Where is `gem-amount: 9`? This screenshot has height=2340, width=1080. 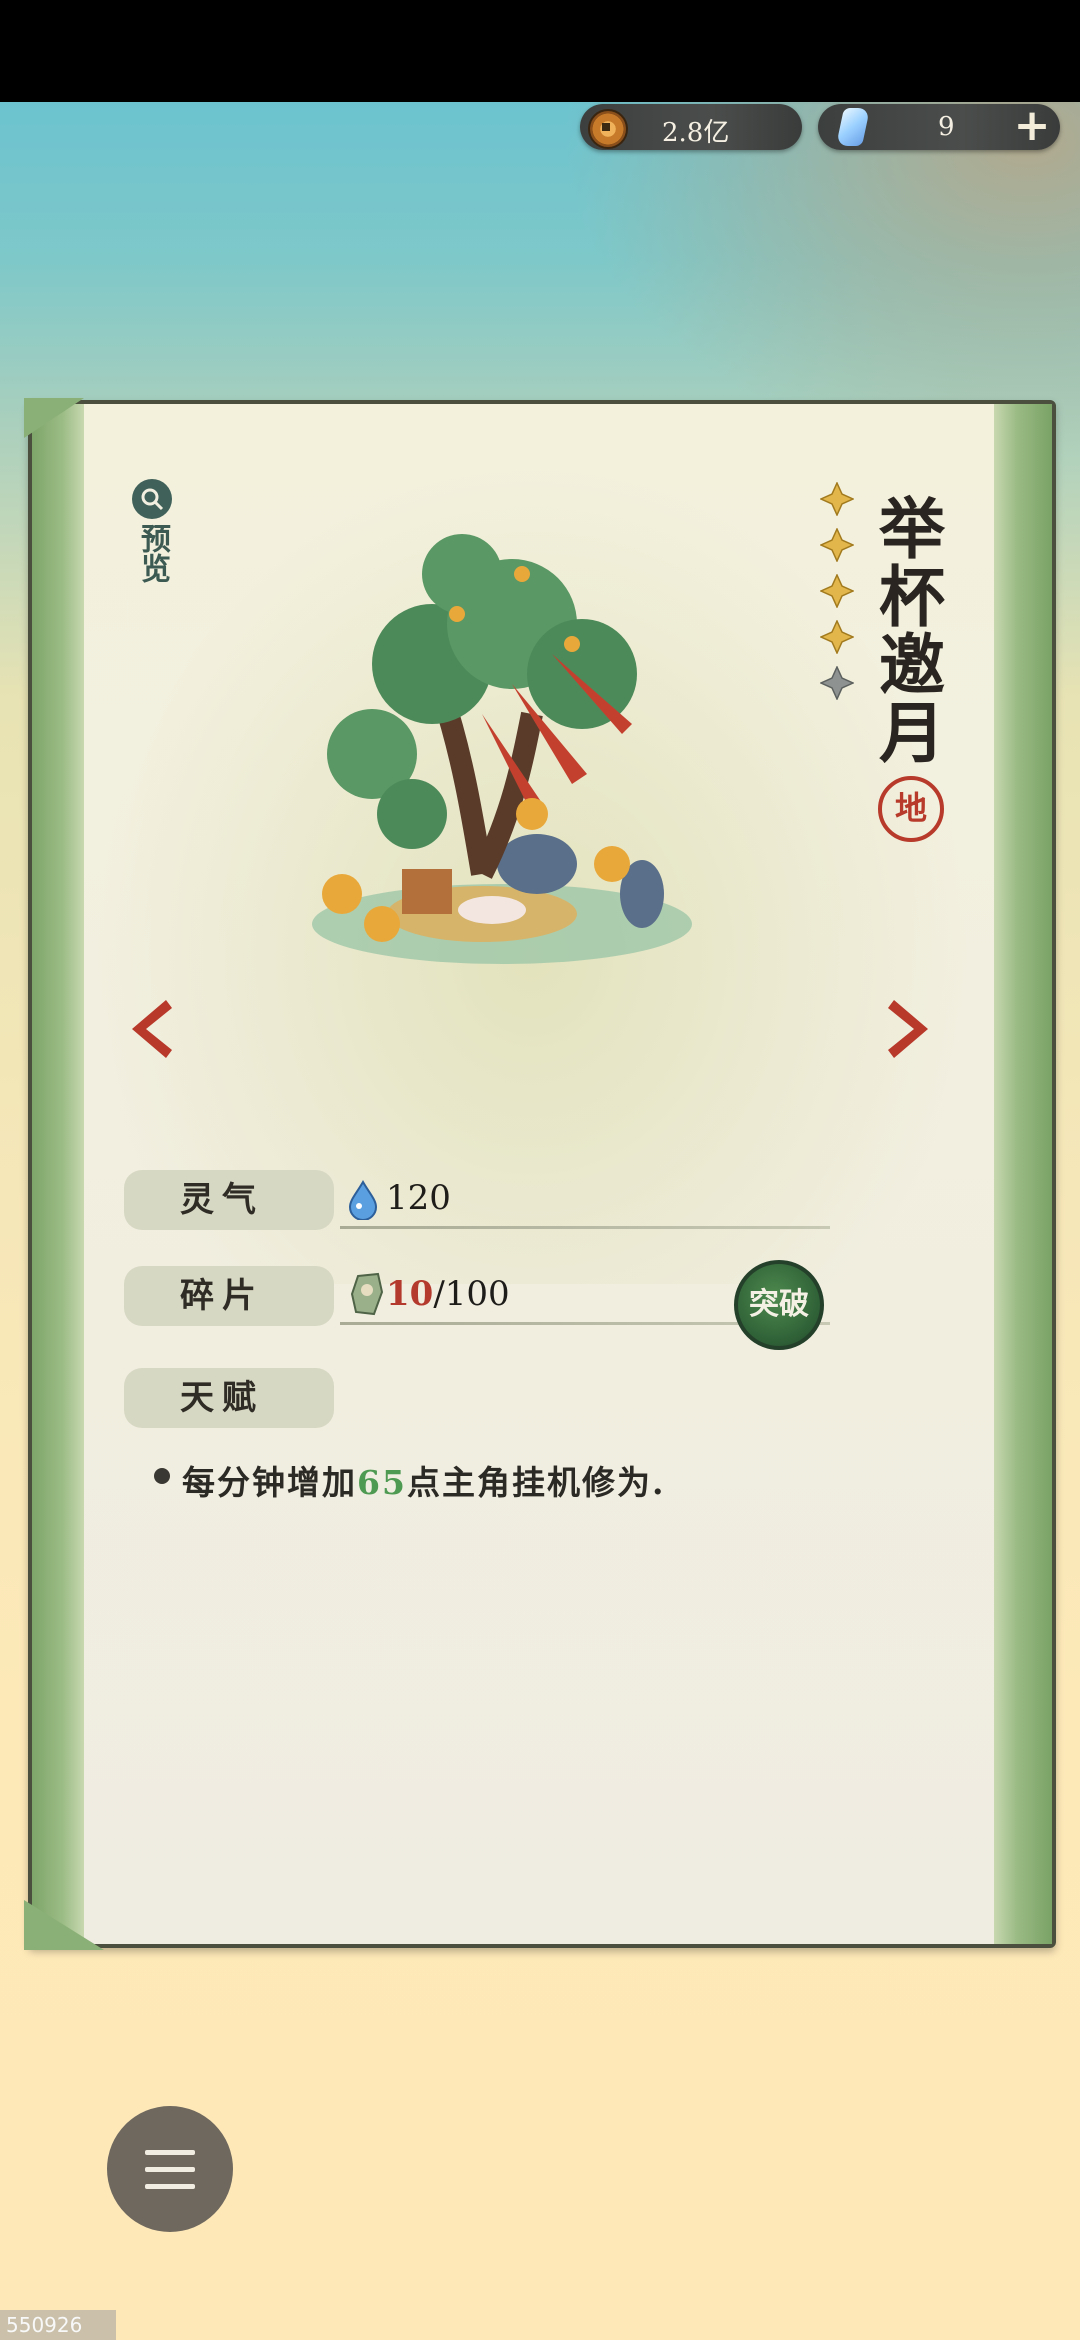 gem-amount: 9 is located at coordinates (946, 127).